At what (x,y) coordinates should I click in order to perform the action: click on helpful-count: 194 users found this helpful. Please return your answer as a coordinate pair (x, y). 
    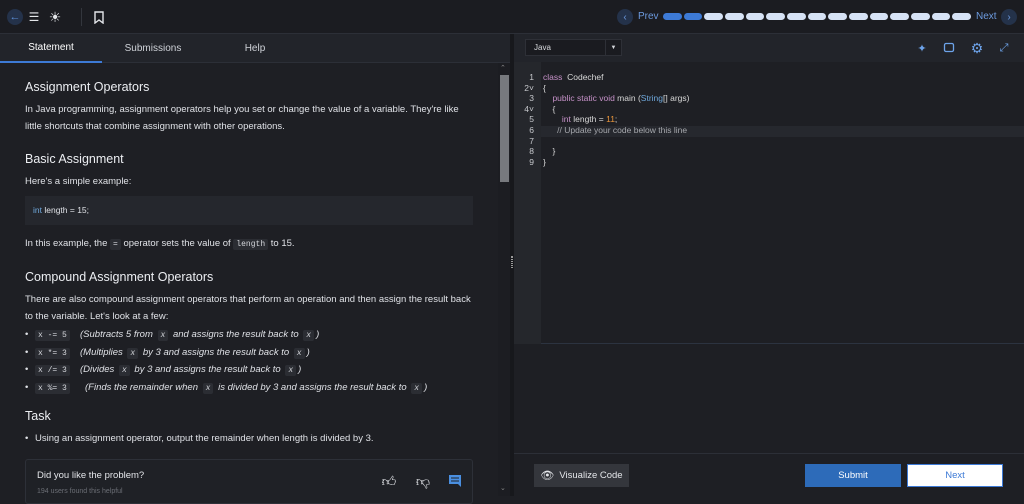
    Looking at the image, I should click on (80, 491).